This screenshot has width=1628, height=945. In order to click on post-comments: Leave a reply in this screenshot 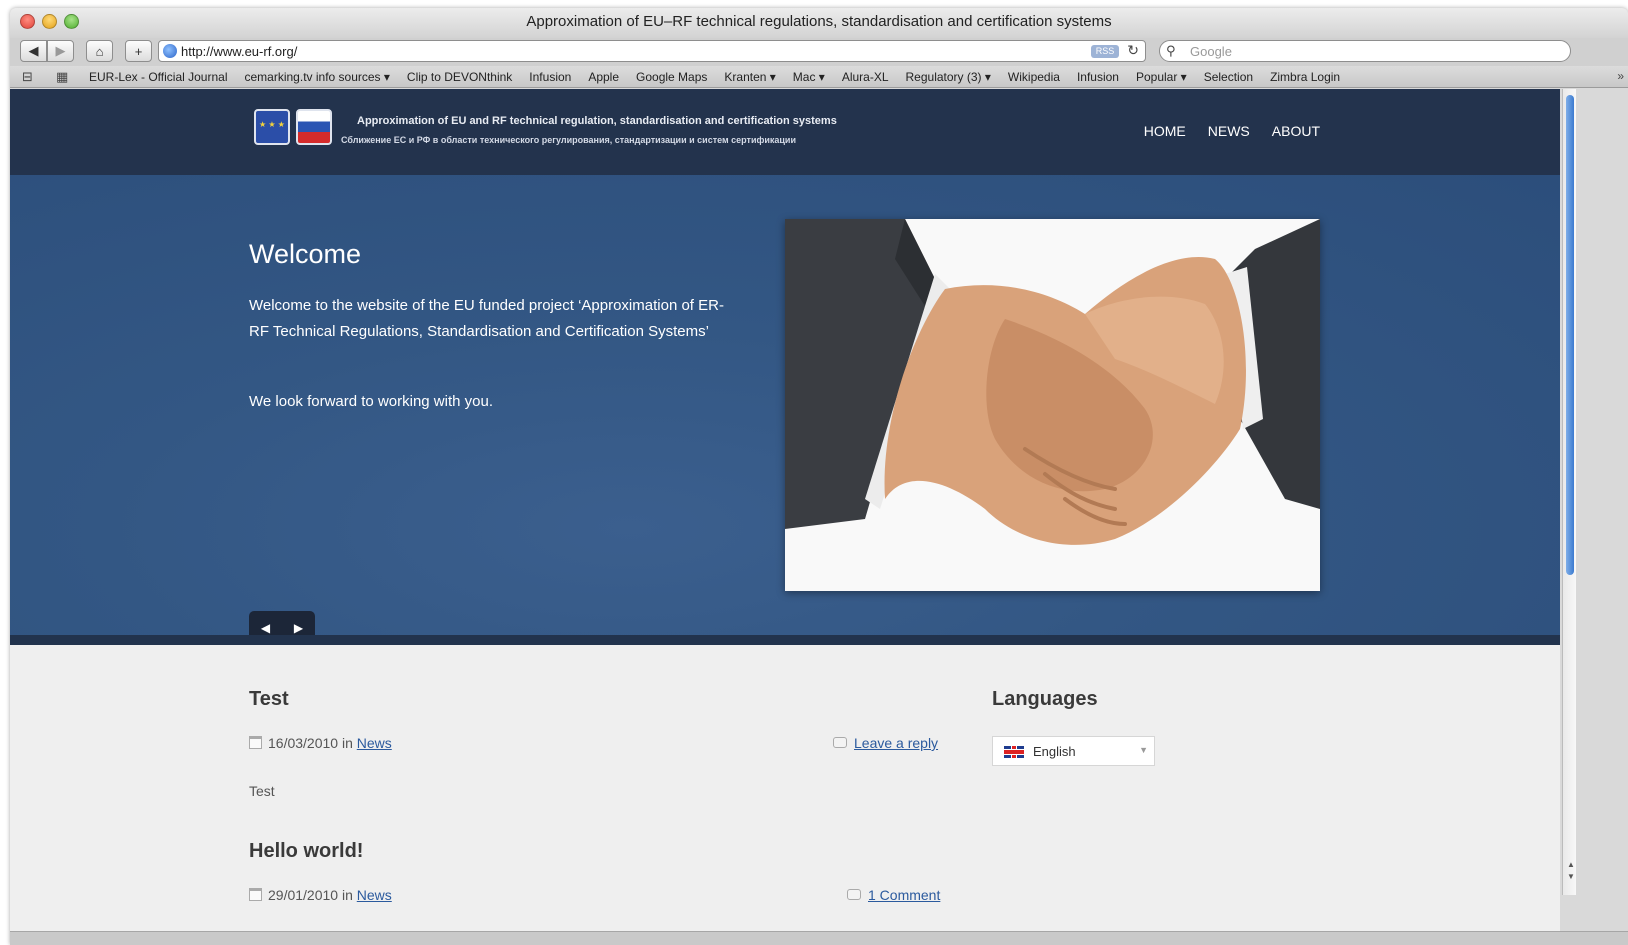, I will do `click(885, 743)`.